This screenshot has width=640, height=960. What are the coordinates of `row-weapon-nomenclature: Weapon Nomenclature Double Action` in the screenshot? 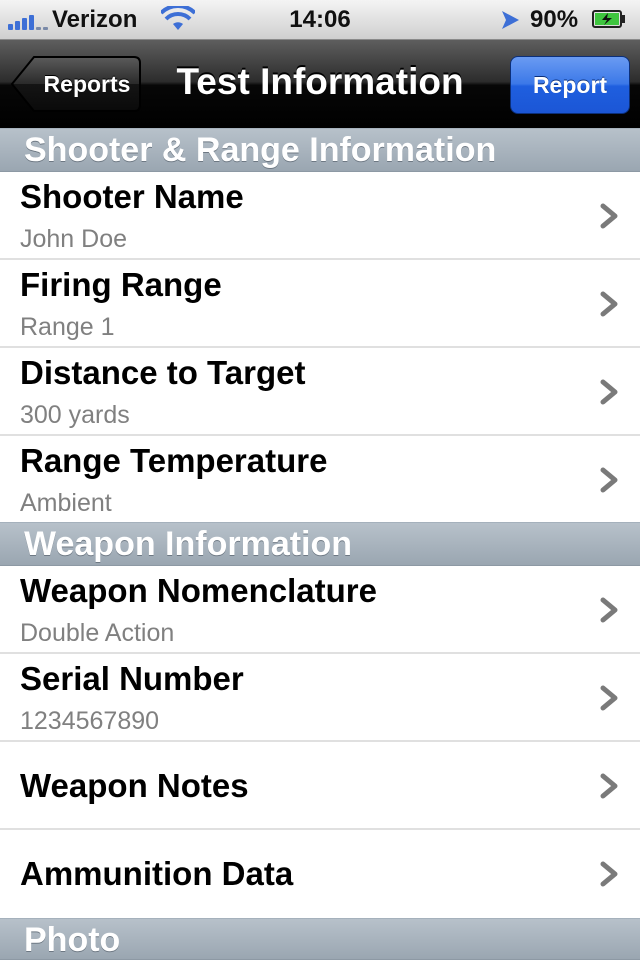 It's located at (320, 610).